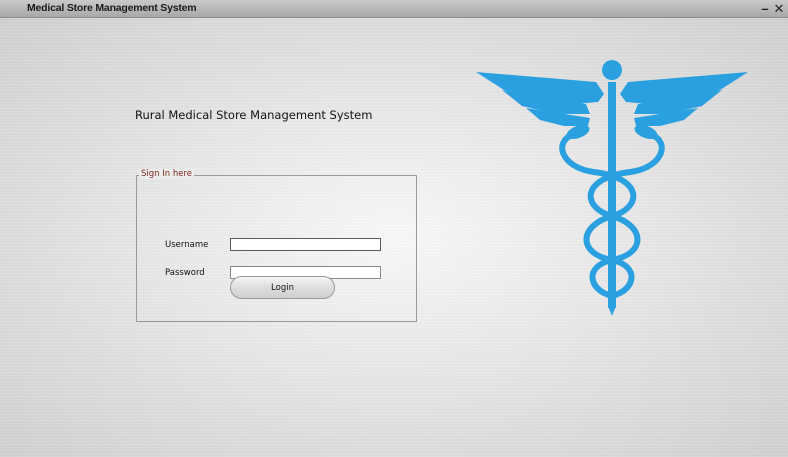  What do you see at coordinates (305, 244) in the screenshot?
I see `username-input` at bounding box center [305, 244].